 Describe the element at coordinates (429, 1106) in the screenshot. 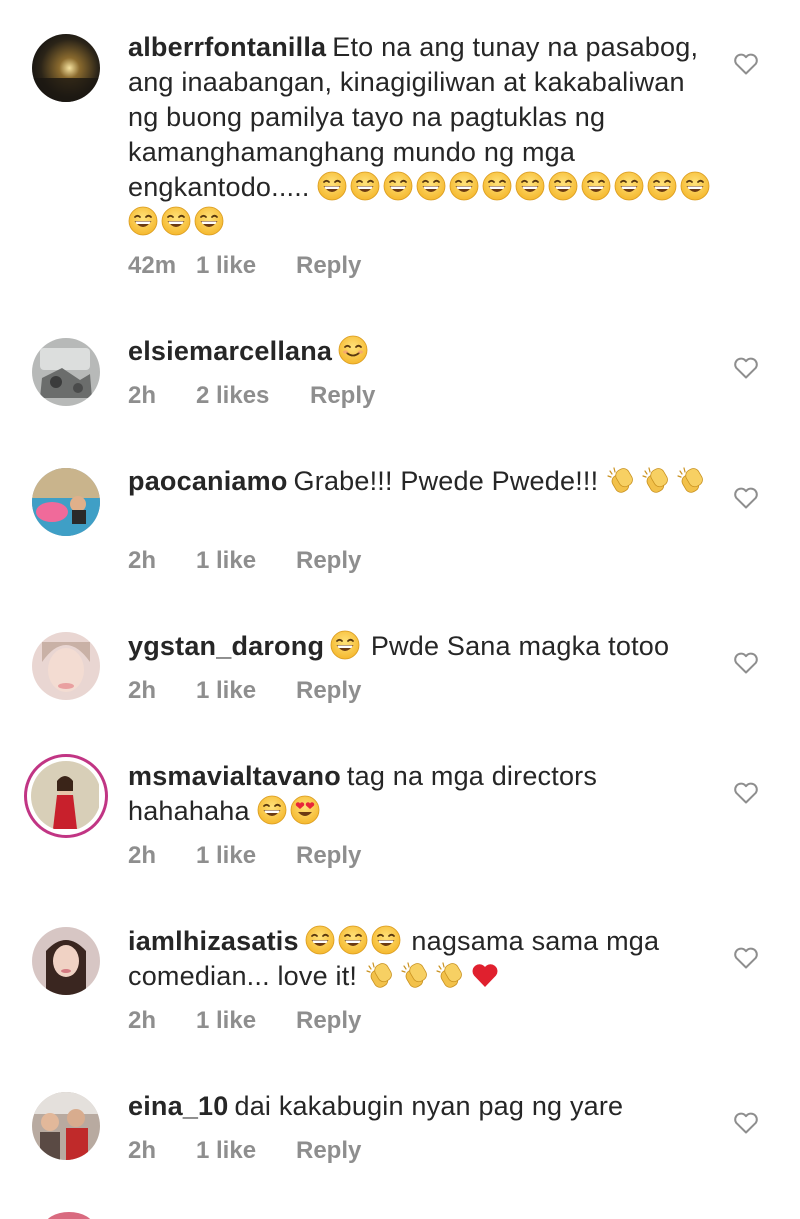

I see `comment-text: dai kakabugin nyan pag ng yare` at that location.